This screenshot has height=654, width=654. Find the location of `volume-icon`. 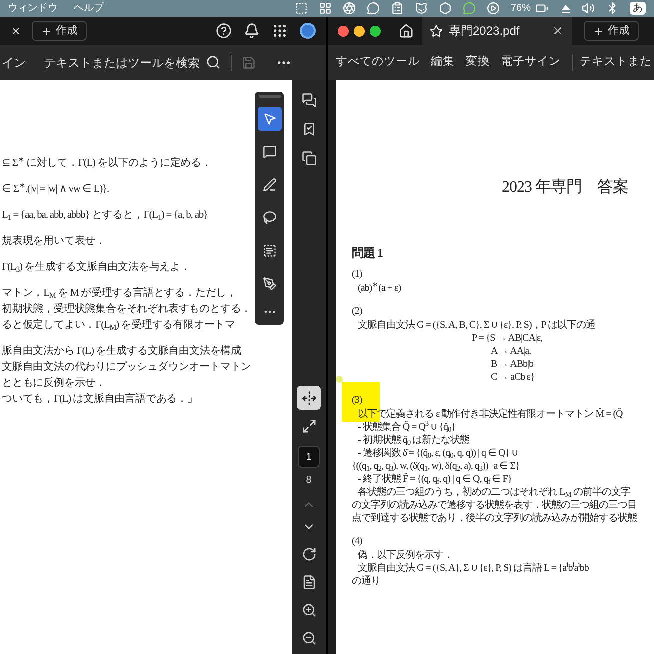

volume-icon is located at coordinates (588, 8).